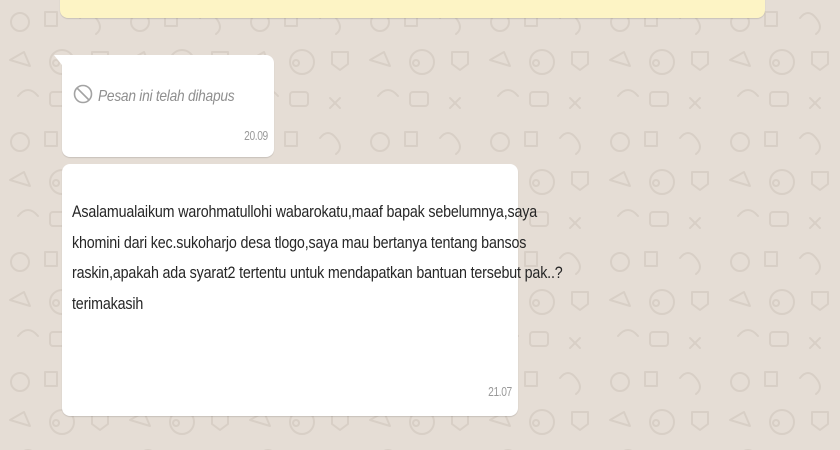  Describe the element at coordinates (412, 9) in the screenshot. I see `encryption-notice-banner` at that location.